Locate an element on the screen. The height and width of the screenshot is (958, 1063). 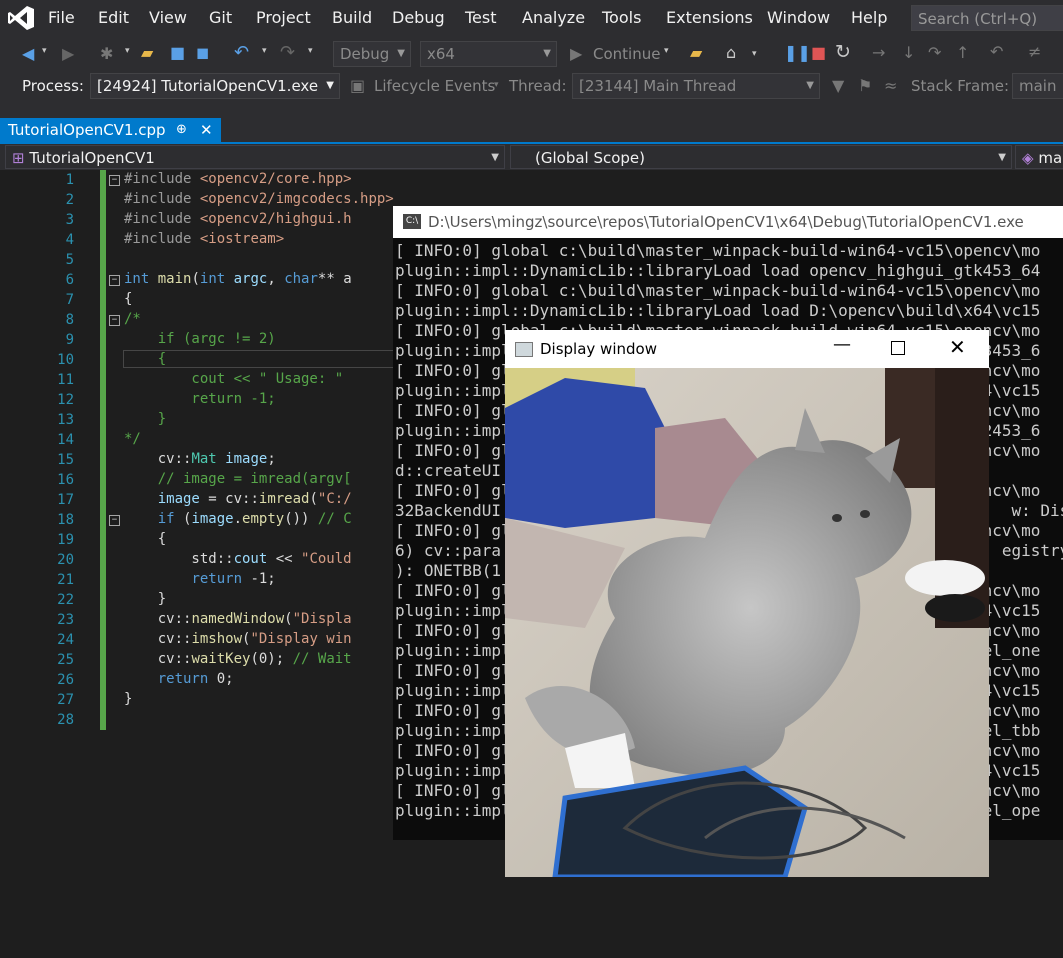
scope-name: (Global Scope) is located at coordinates (590, 158).